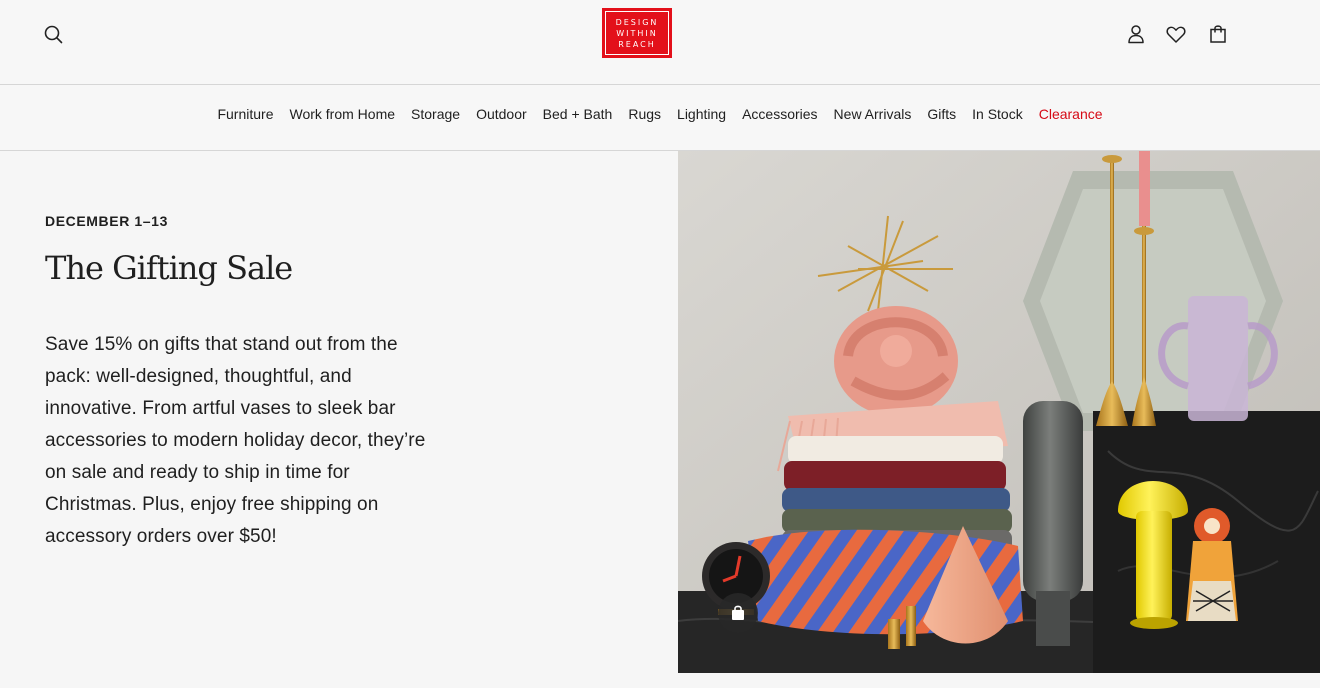 Image resolution: width=1320 pixels, height=688 pixels. Describe the element at coordinates (106, 221) in the screenshot. I see `sale-dates: DECEMBER 1–13` at that location.